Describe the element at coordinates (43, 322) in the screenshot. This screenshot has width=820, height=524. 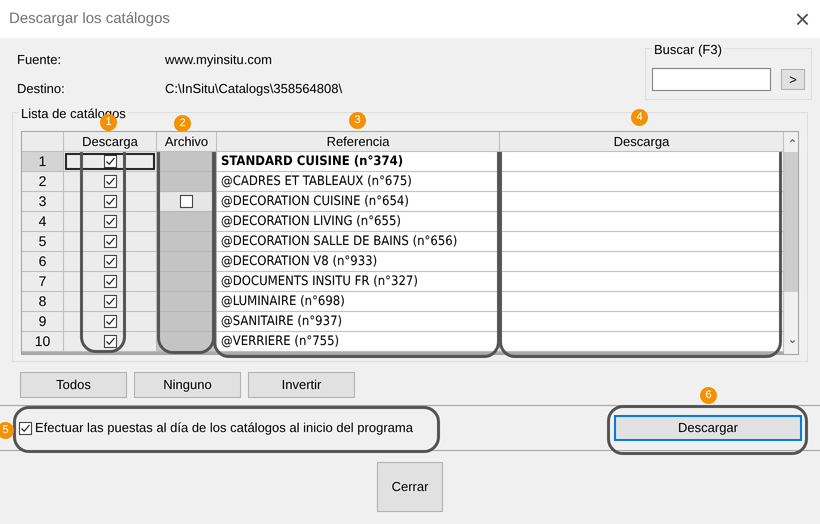
I see `row-number: 9` at that location.